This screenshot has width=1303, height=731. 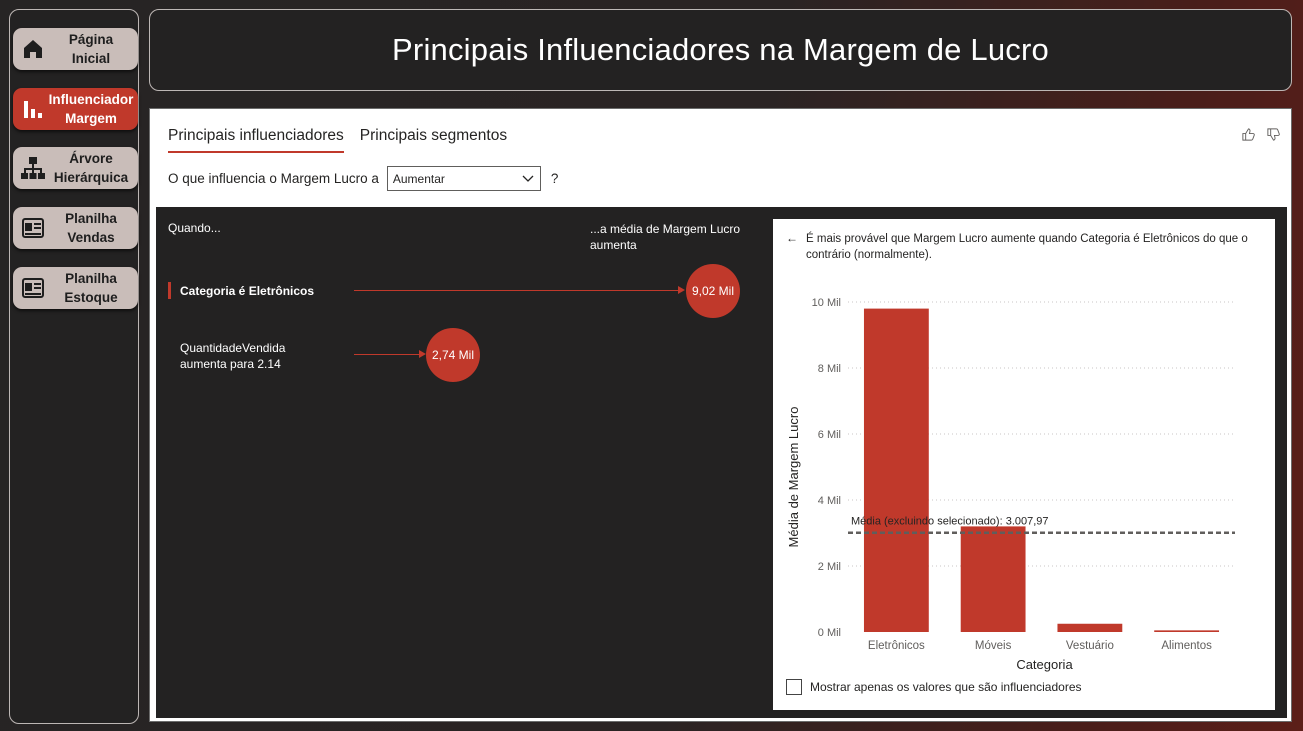 What do you see at coordinates (247, 291) in the screenshot?
I see `influencer-label: Categoria é Eletrônicos` at bounding box center [247, 291].